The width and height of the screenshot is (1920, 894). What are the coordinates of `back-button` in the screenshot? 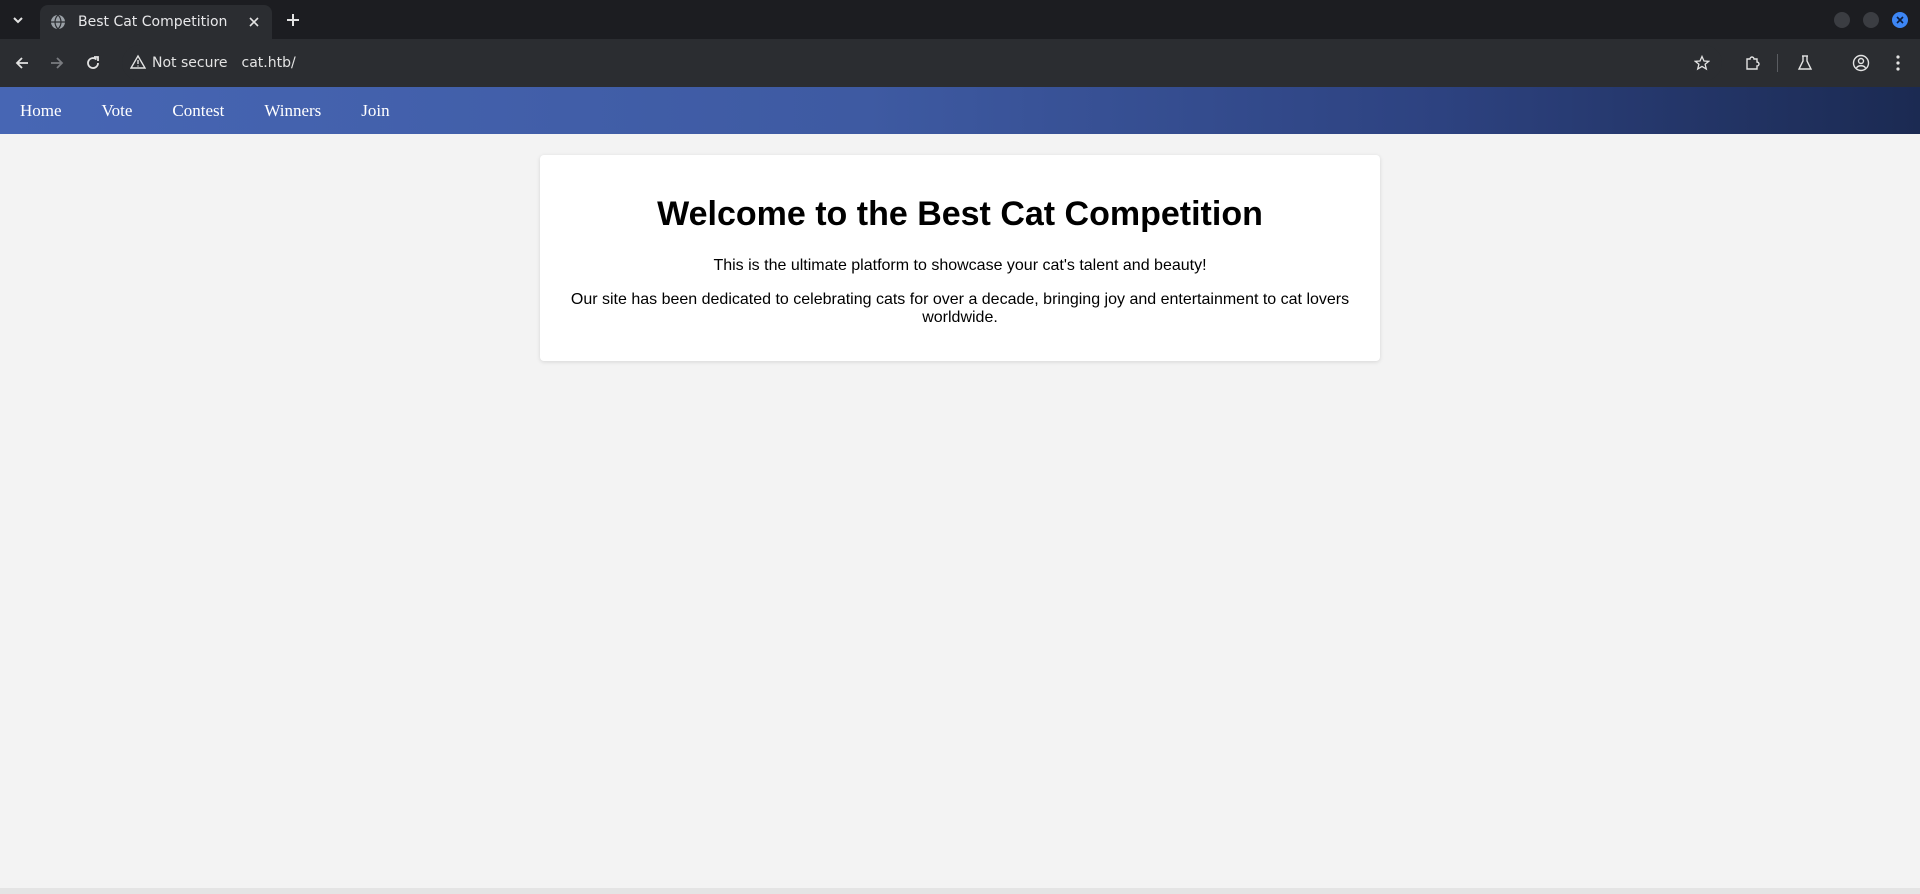 It's located at (22, 63).